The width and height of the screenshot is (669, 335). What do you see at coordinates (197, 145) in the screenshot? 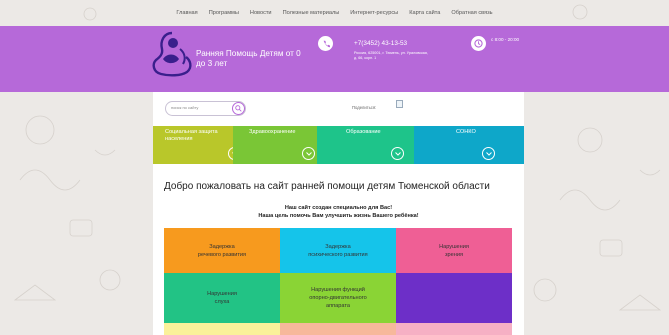
I see `tab-social-protection: Социальная защита населения` at bounding box center [197, 145].